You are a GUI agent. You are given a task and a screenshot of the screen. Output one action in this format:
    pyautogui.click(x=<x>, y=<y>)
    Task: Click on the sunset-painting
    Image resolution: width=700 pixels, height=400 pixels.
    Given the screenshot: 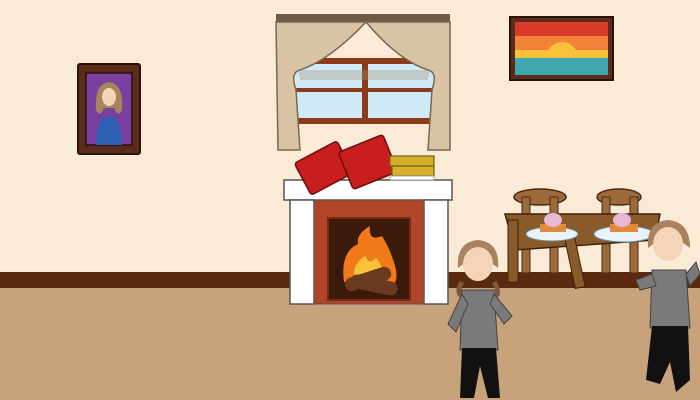 What is the action you would take?
    pyautogui.click(x=561, y=48)
    